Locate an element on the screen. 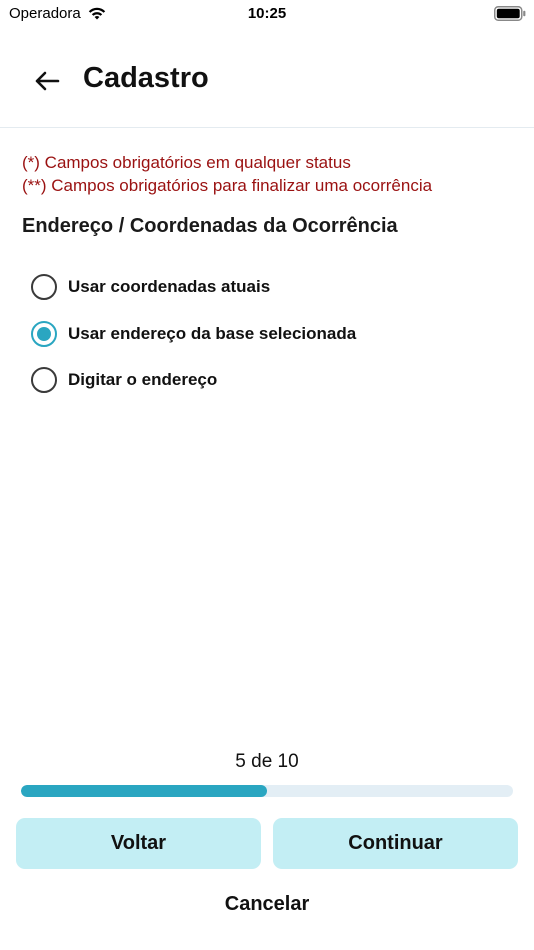 This screenshot has height=950, width=534. cancel-button: Cancelar is located at coordinates (267, 904).